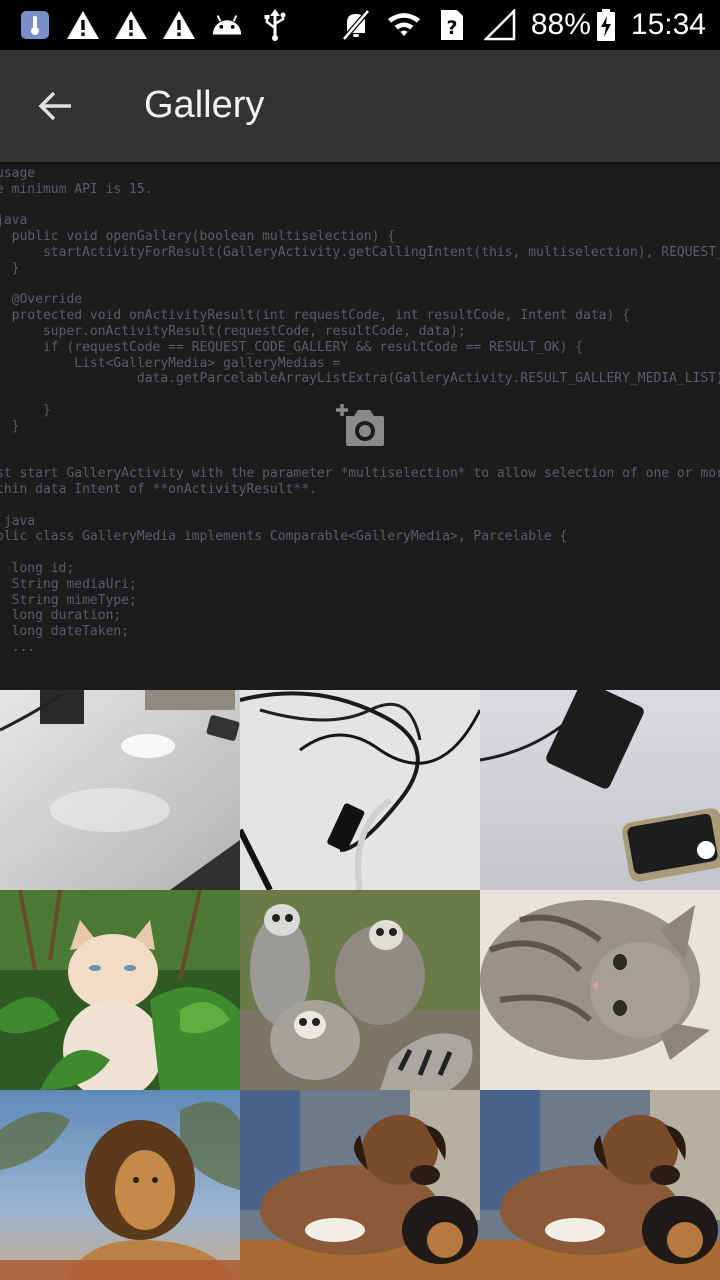  Describe the element at coordinates (668, 24) in the screenshot. I see `clock: 15:34` at that location.